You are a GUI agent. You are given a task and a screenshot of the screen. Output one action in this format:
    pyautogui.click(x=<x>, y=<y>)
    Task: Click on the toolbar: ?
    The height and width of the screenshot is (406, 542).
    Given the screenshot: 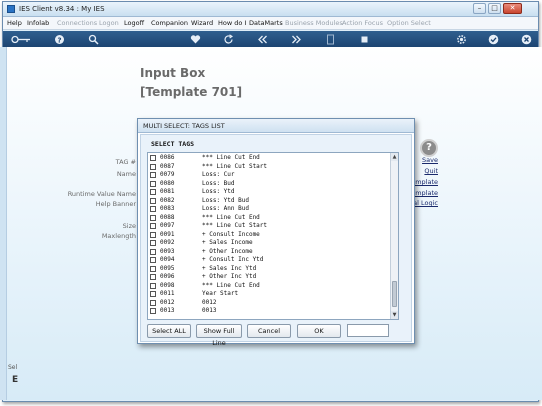 What is the action you would take?
    pyautogui.click(x=270, y=39)
    